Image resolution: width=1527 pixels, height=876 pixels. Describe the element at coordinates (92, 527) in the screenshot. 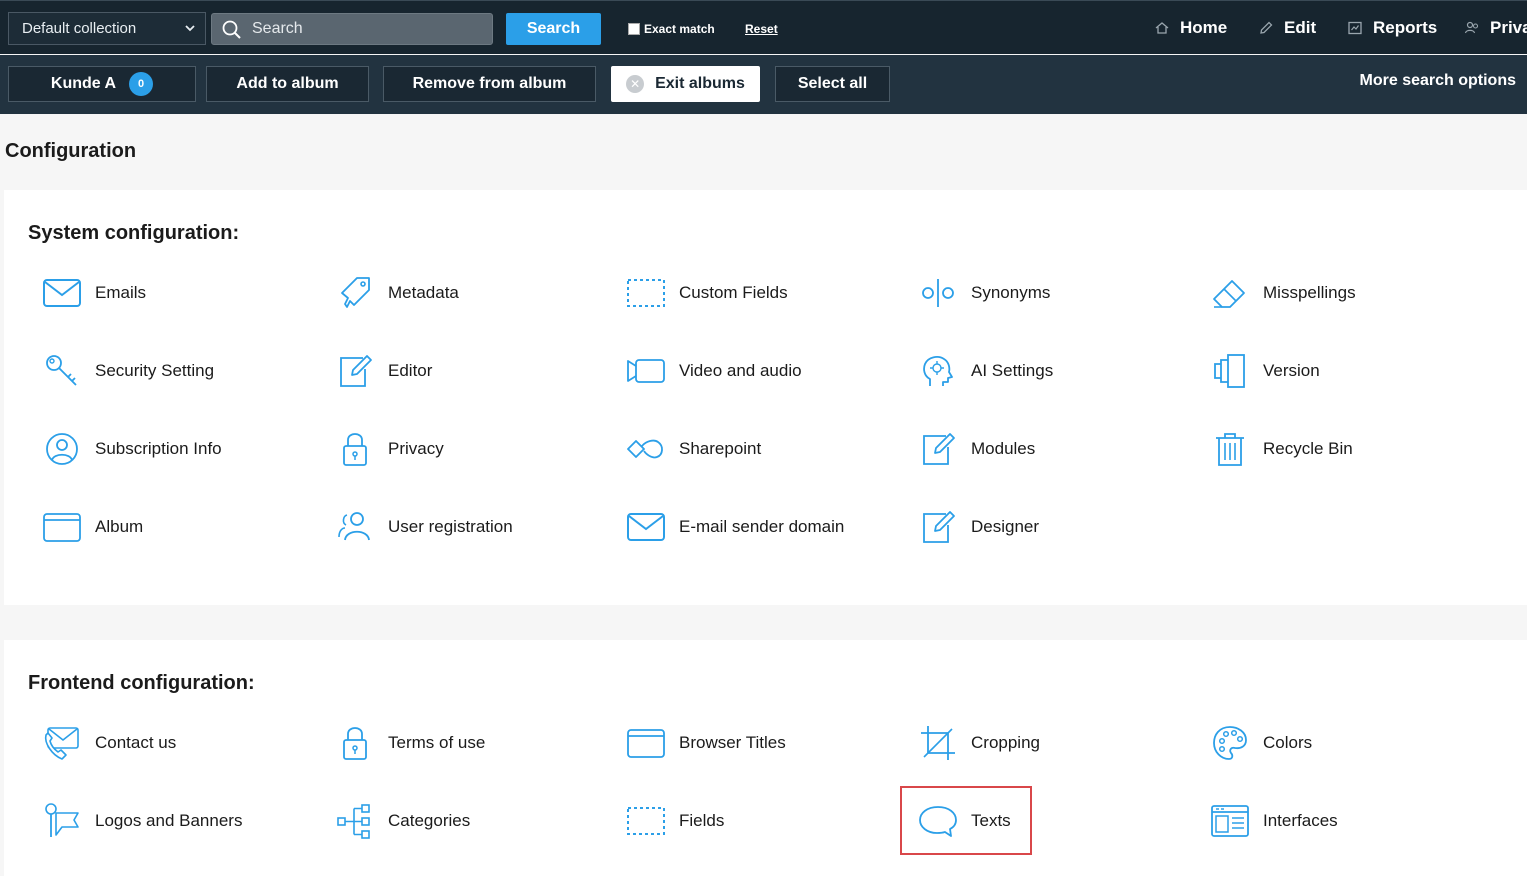

I see `config-item-album: Album` at that location.